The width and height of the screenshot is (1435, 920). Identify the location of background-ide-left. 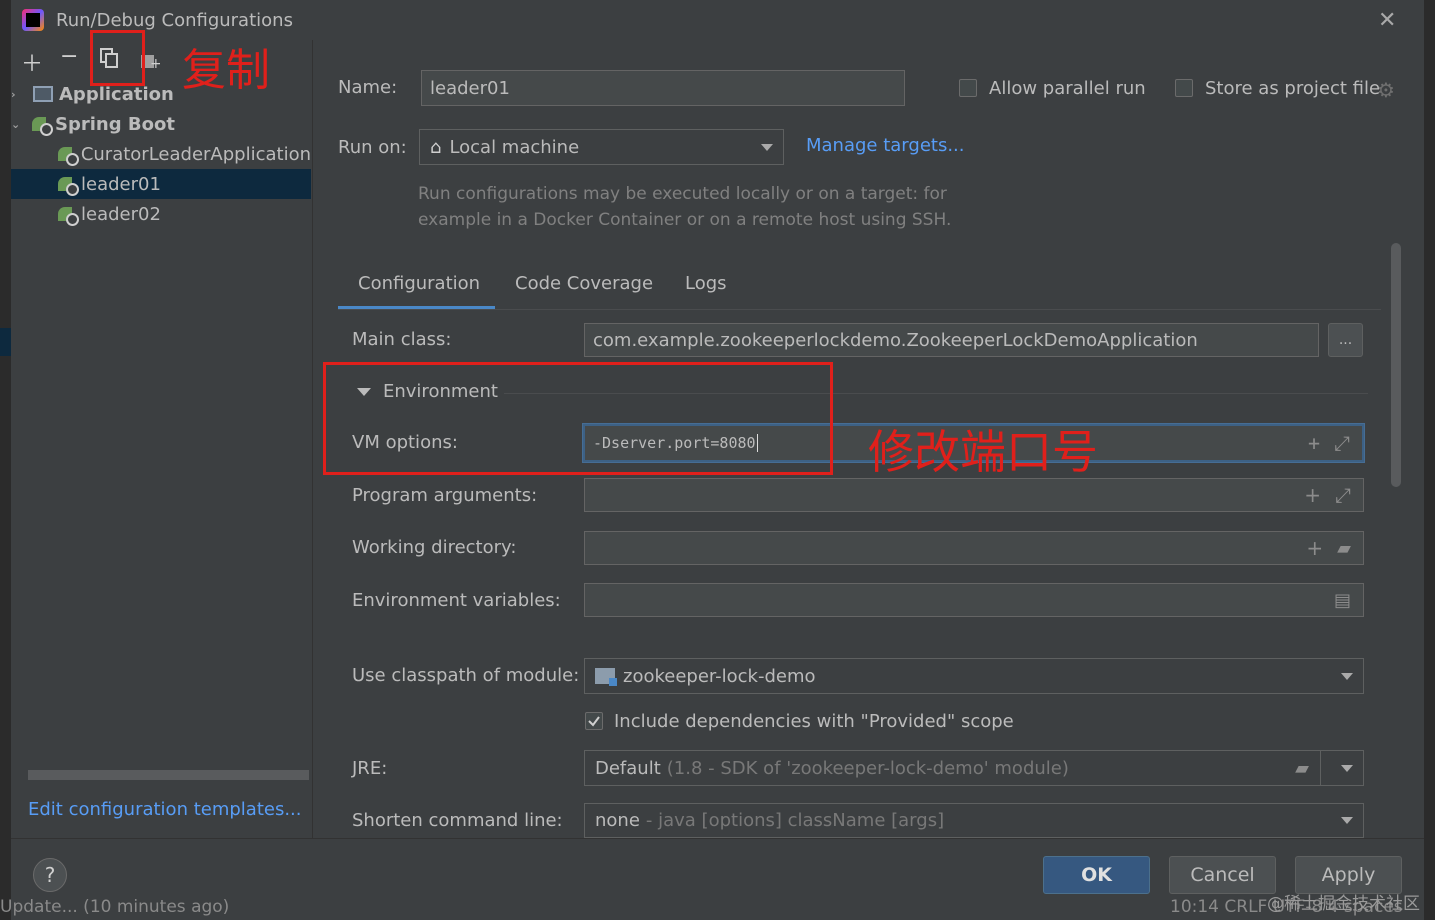
(5, 459).